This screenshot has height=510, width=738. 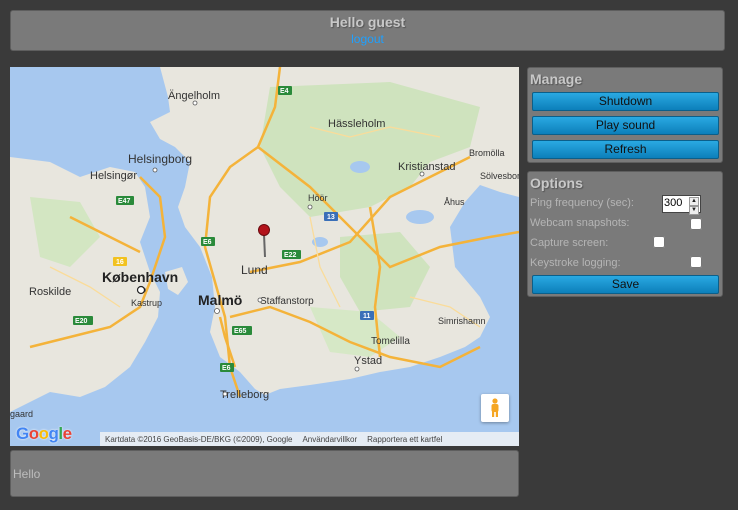 What do you see at coordinates (694, 201) in the screenshot?
I see `spin-up-icon: ▲` at bounding box center [694, 201].